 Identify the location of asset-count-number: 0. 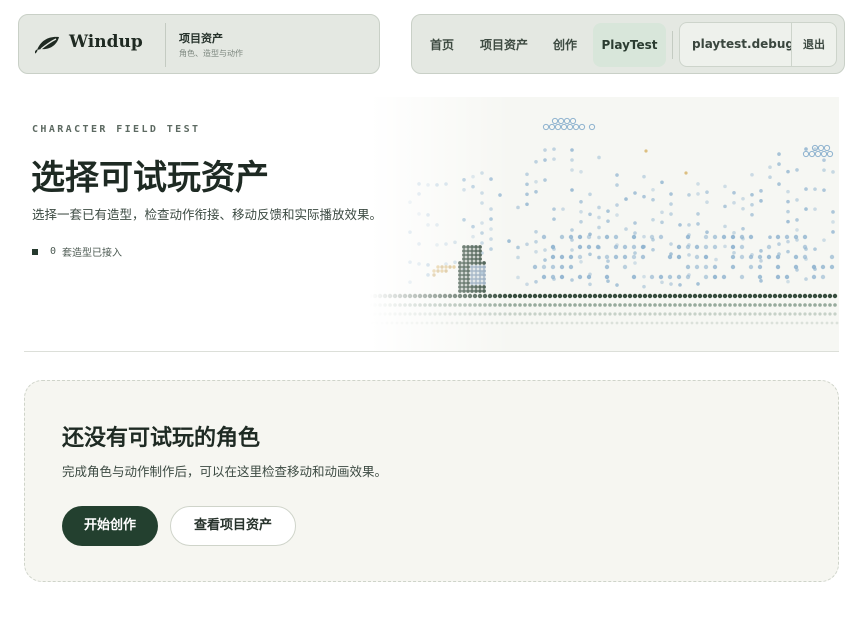
(53, 251).